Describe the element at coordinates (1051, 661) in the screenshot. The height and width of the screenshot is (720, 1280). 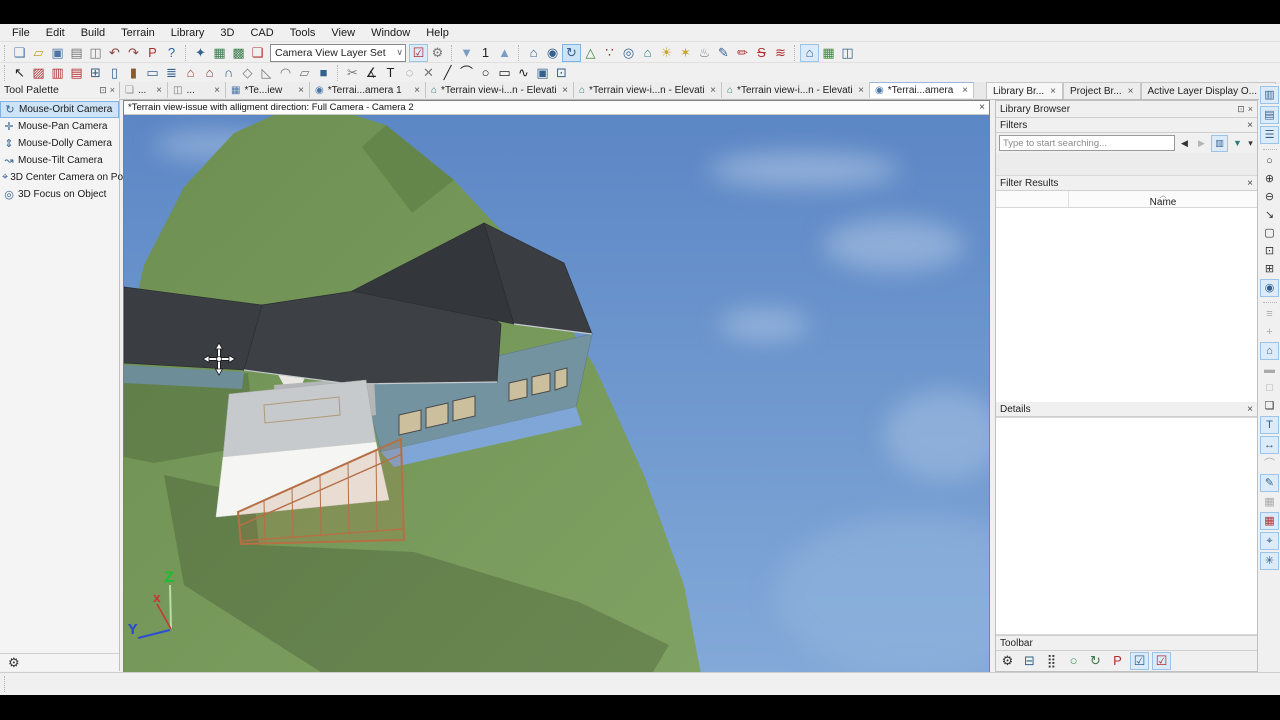
I see `lb-grid-view-icon: ⣿` at that location.